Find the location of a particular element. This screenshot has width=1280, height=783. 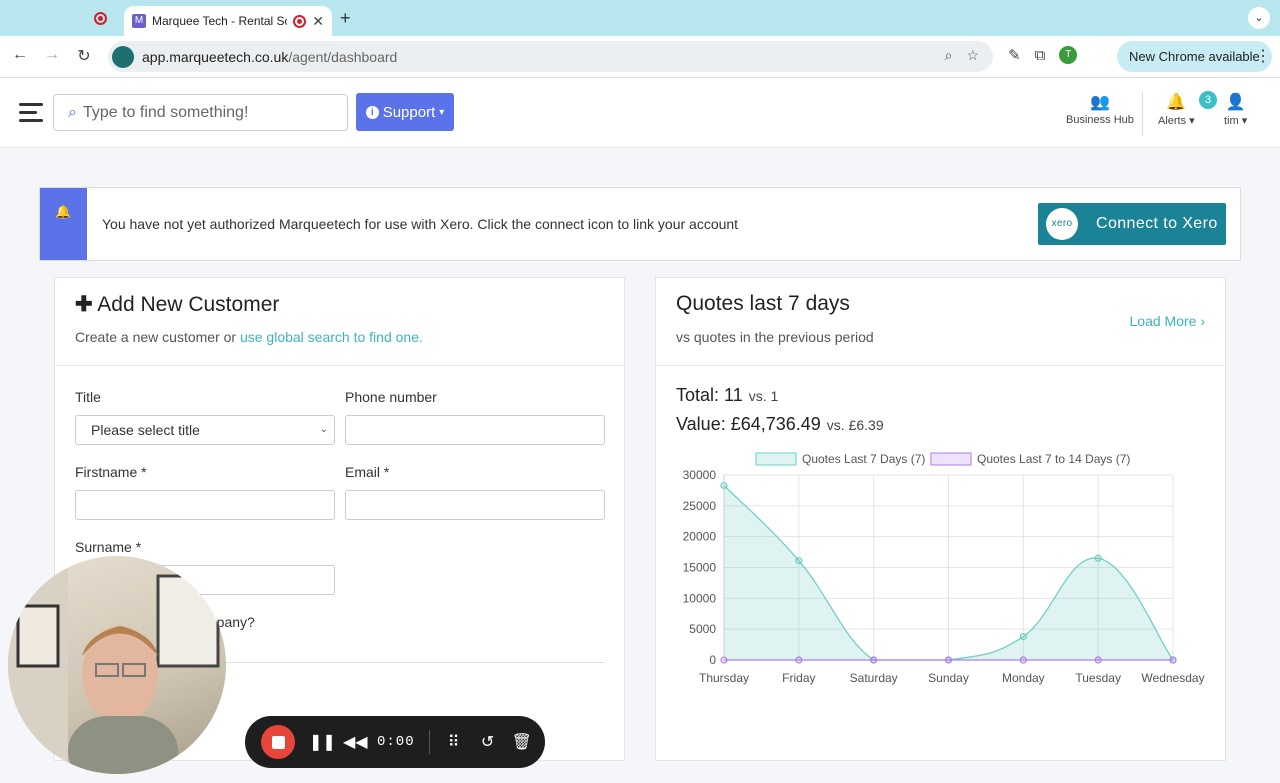

info-icon: i is located at coordinates (372, 112).